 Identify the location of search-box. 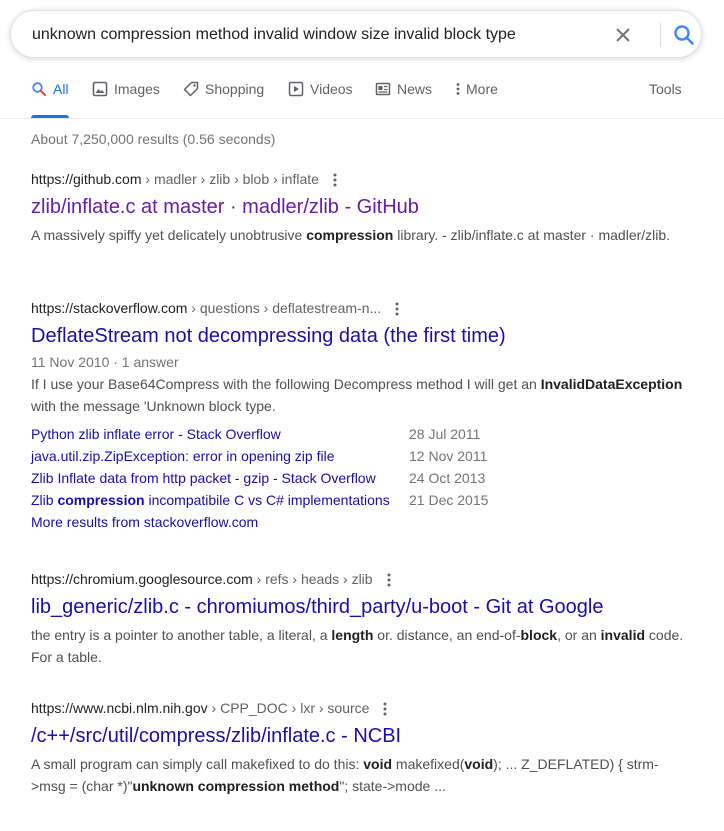
(356, 34).